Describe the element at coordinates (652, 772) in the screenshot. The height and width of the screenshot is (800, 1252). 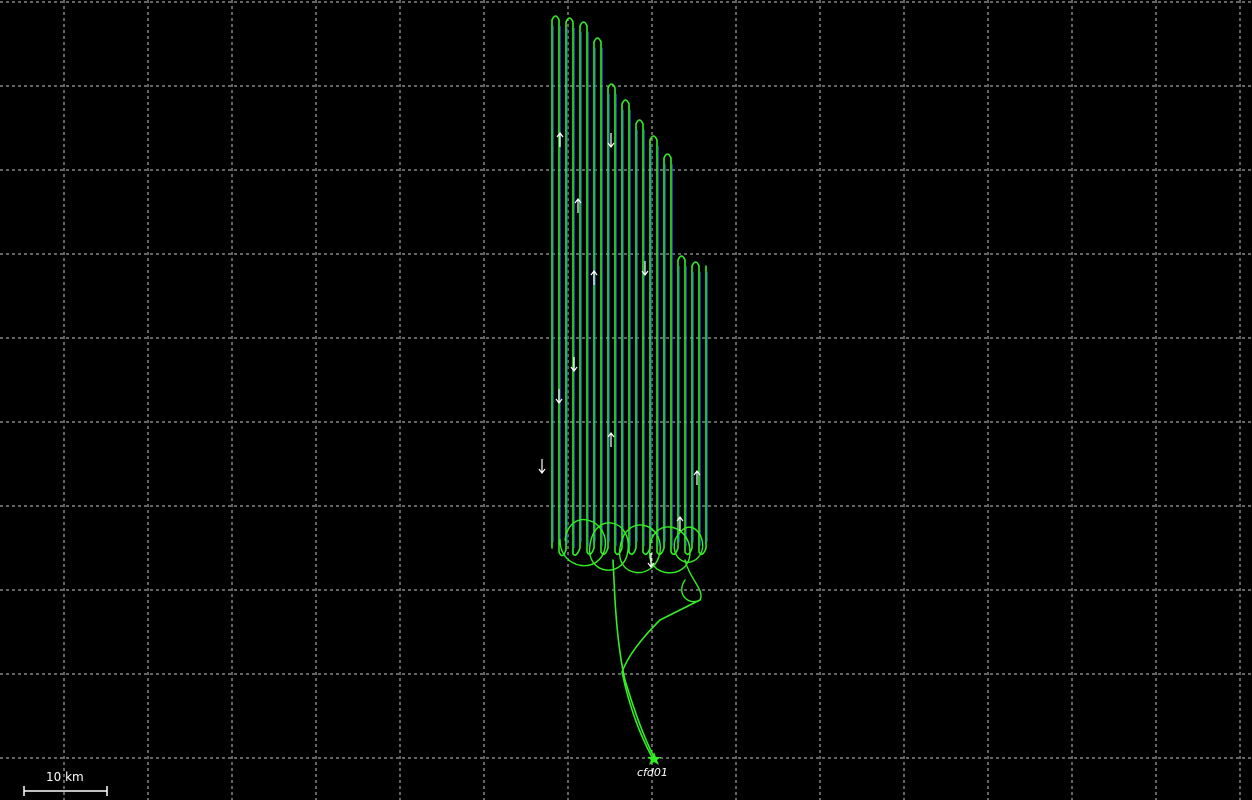
I see `waypoint-label: cfd01` at that location.